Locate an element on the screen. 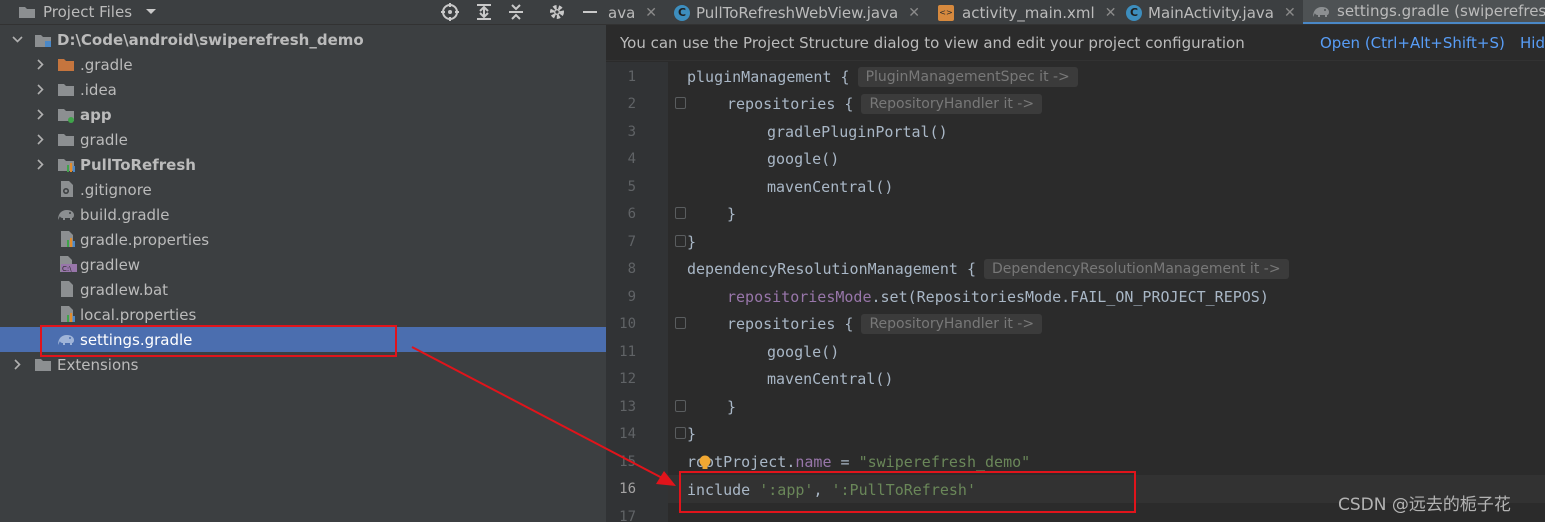 This screenshot has width=1545, height=522. tree-item: .gitignore is located at coordinates (303, 189).